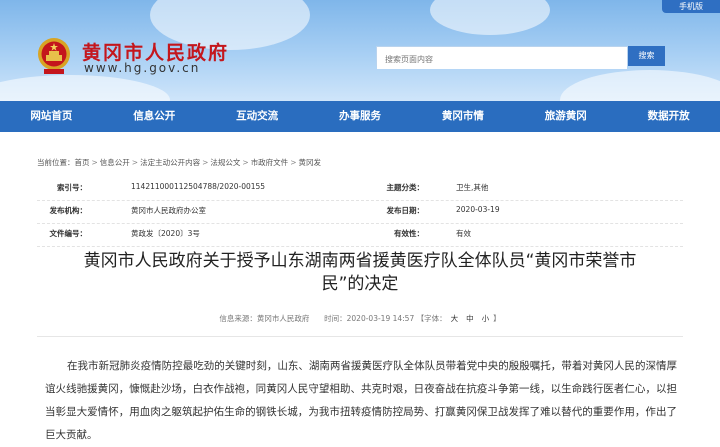 The height and width of the screenshot is (447, 720). What do you see at coordinates (646, 56) in the screenshot?
I see `search-button: 搜索` at bounding box center [646, 56].